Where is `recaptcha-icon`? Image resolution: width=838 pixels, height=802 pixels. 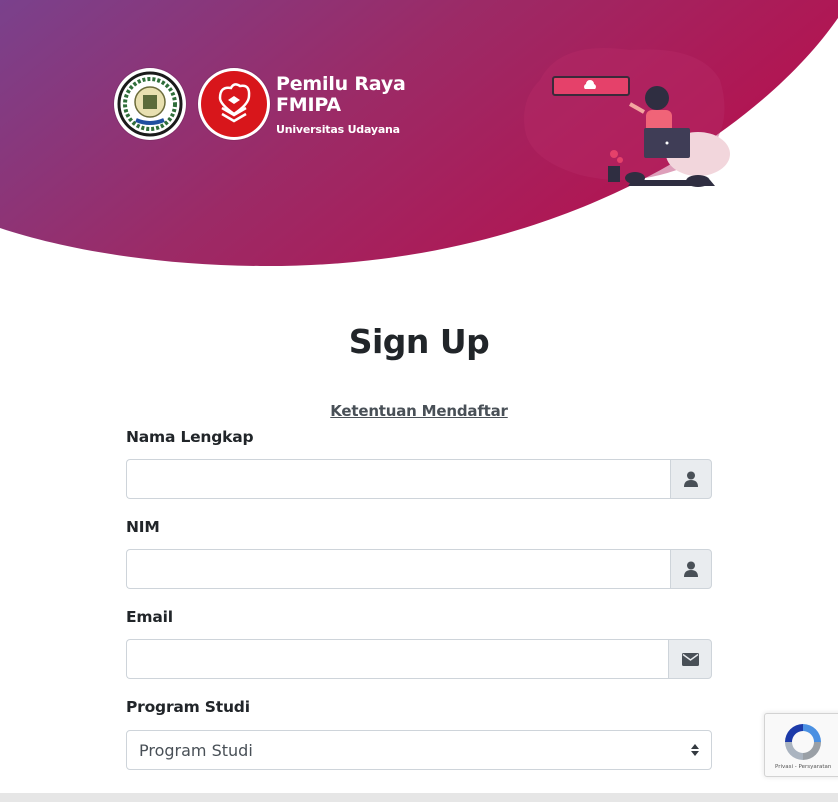
recaptcha-icon is located at coordinates (803, 742).